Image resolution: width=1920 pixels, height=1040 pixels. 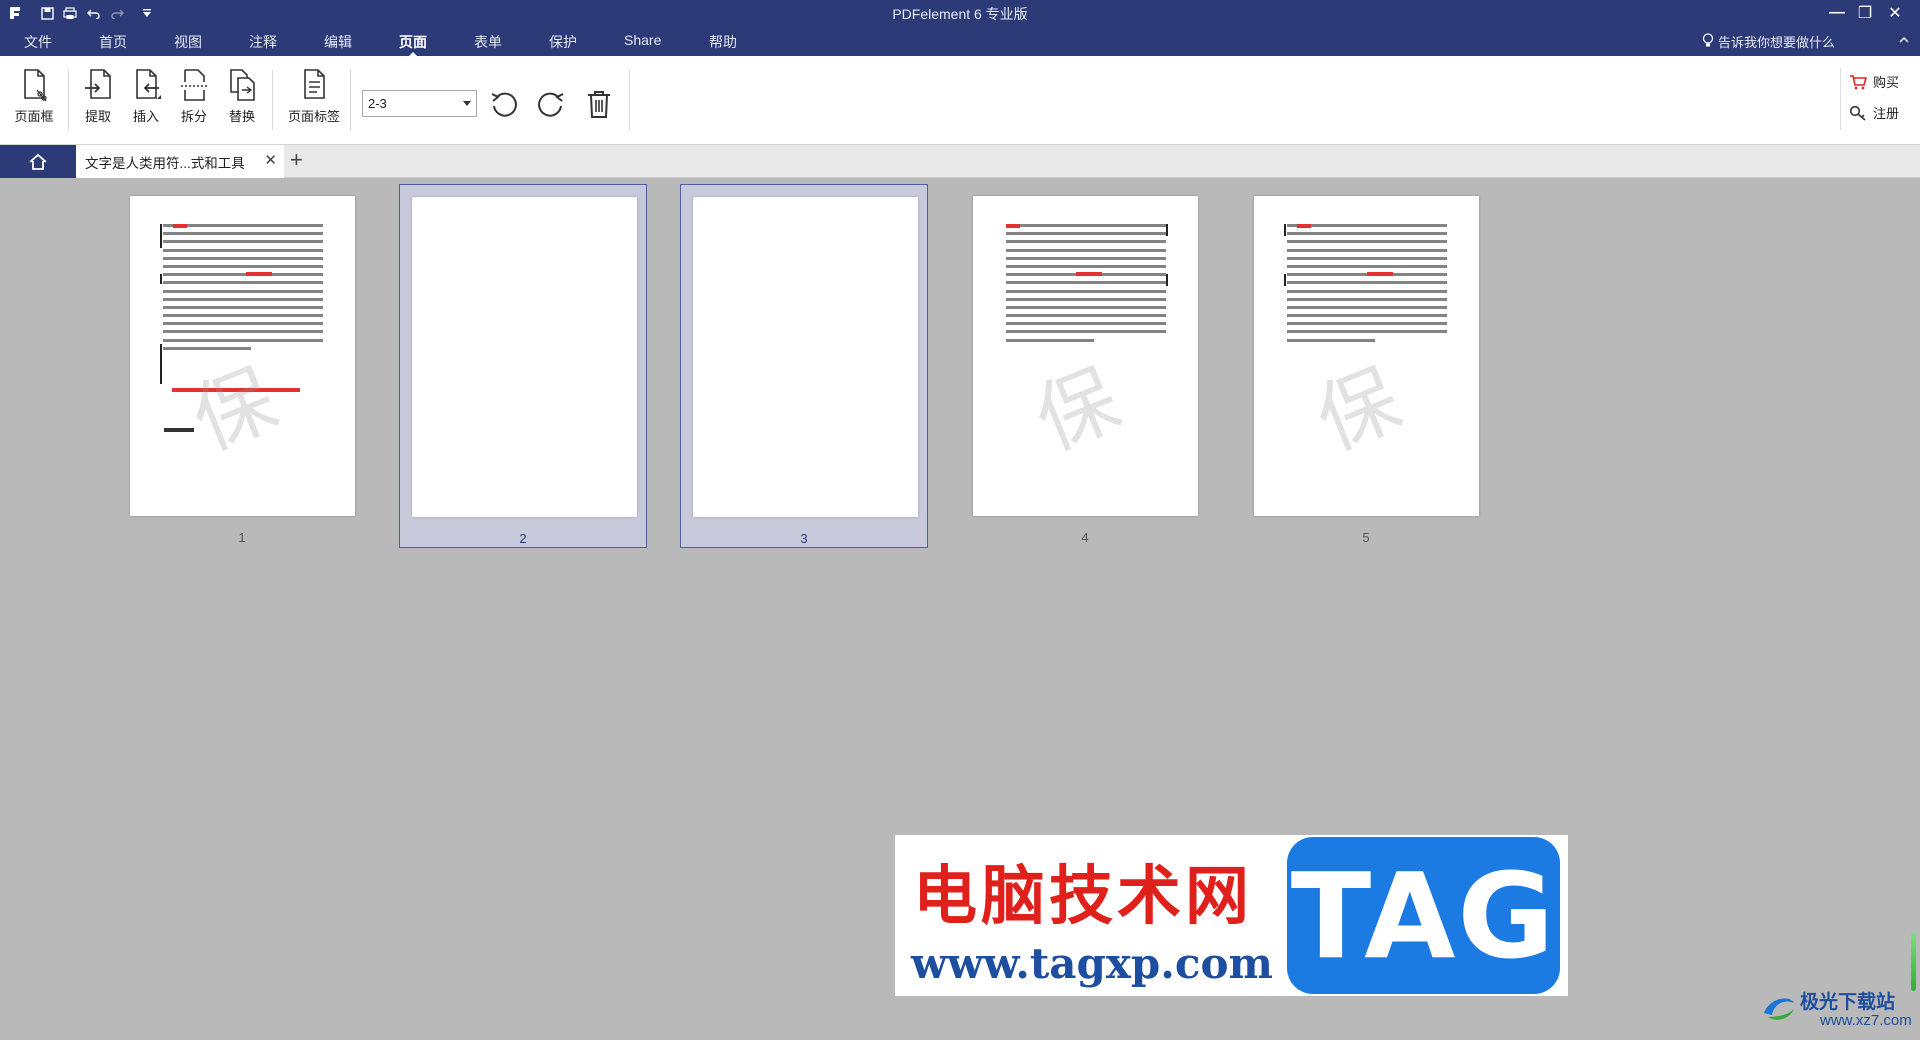 I want to click on collapse-ribbon-icon, so click(x=1904, y=39).